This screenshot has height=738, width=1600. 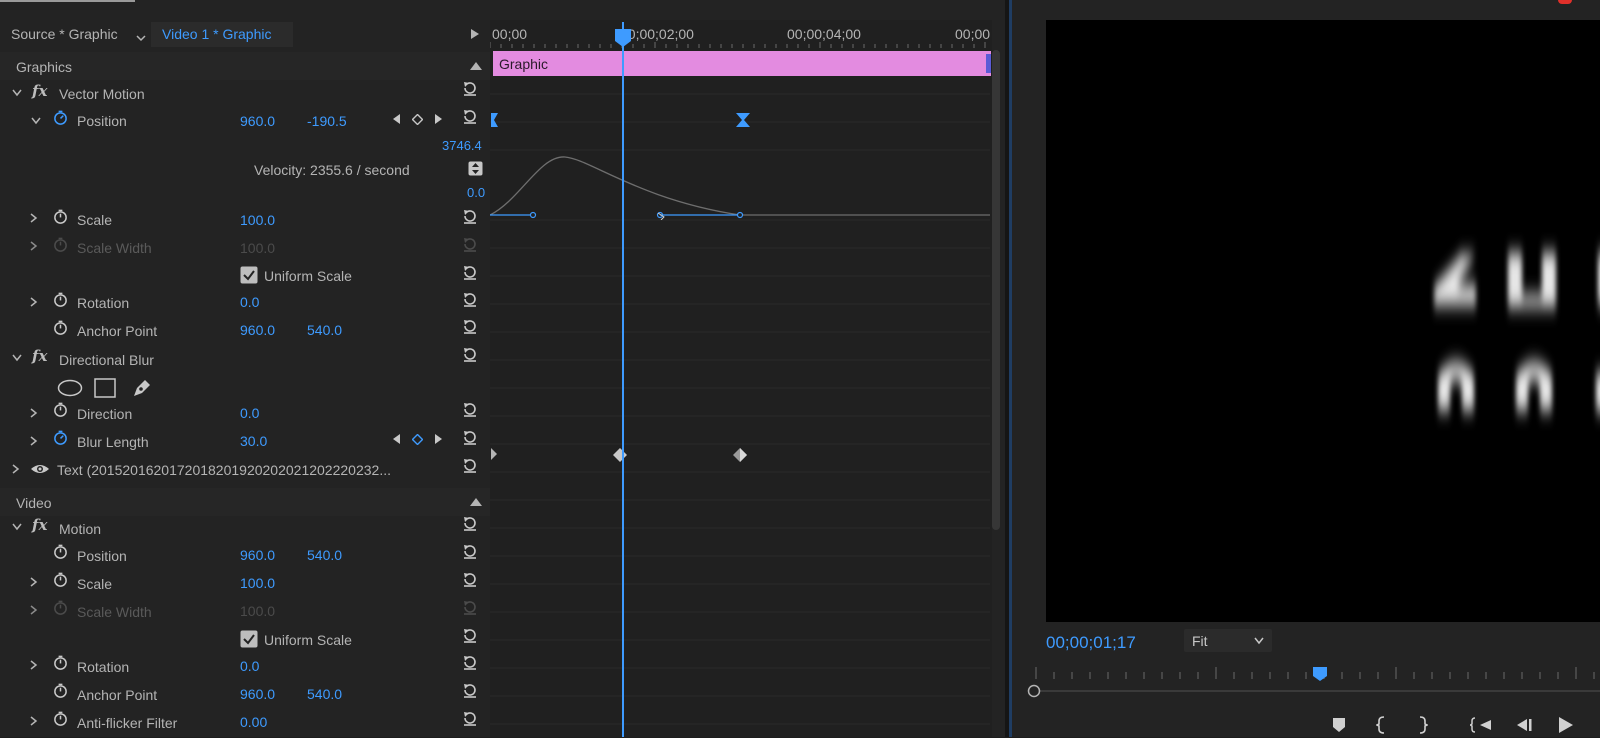 I want to click on mark-in-icon, so click(x=1381, y=725).